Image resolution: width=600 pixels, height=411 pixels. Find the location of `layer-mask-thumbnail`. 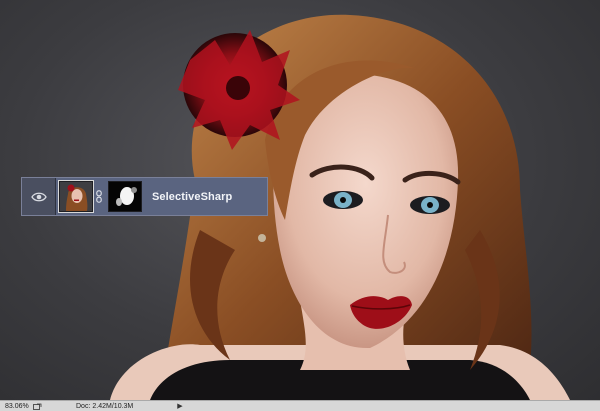

layer-mask-thumbnail is located at coordinates (125, 196).